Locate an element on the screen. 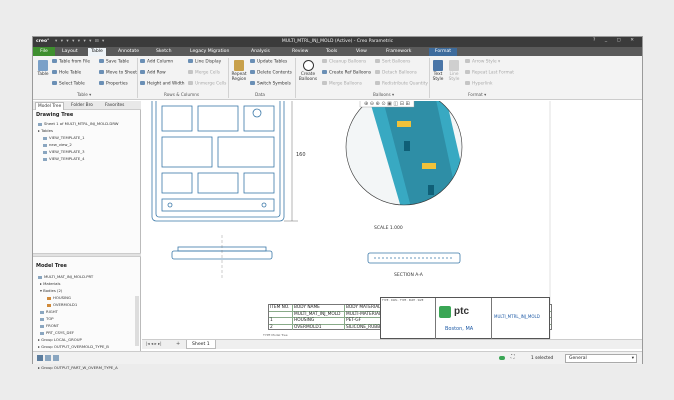 The image size is (674, 400). navigator-icon is located at coordinates (48, 358).